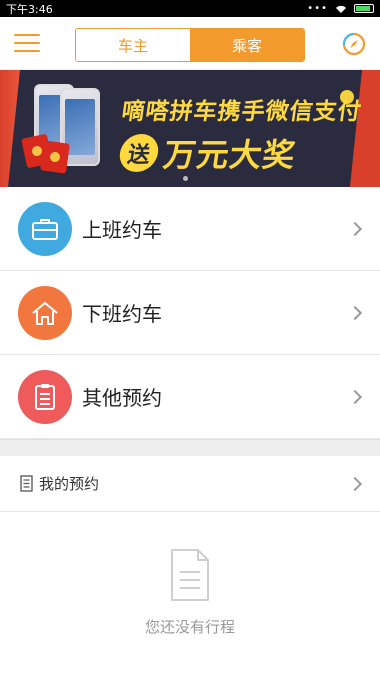 Image resolution: width=380 pixels, height=689 pixels. What do you see at coordinates (139, 153) in the screenshot?
I see `banner-badge: 送` at bounding box center [139, 153].